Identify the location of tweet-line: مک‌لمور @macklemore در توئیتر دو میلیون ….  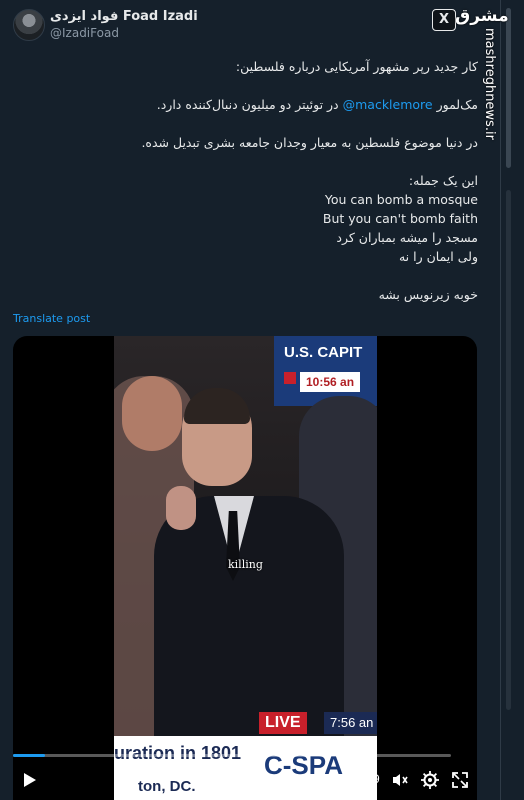
(258, 104).